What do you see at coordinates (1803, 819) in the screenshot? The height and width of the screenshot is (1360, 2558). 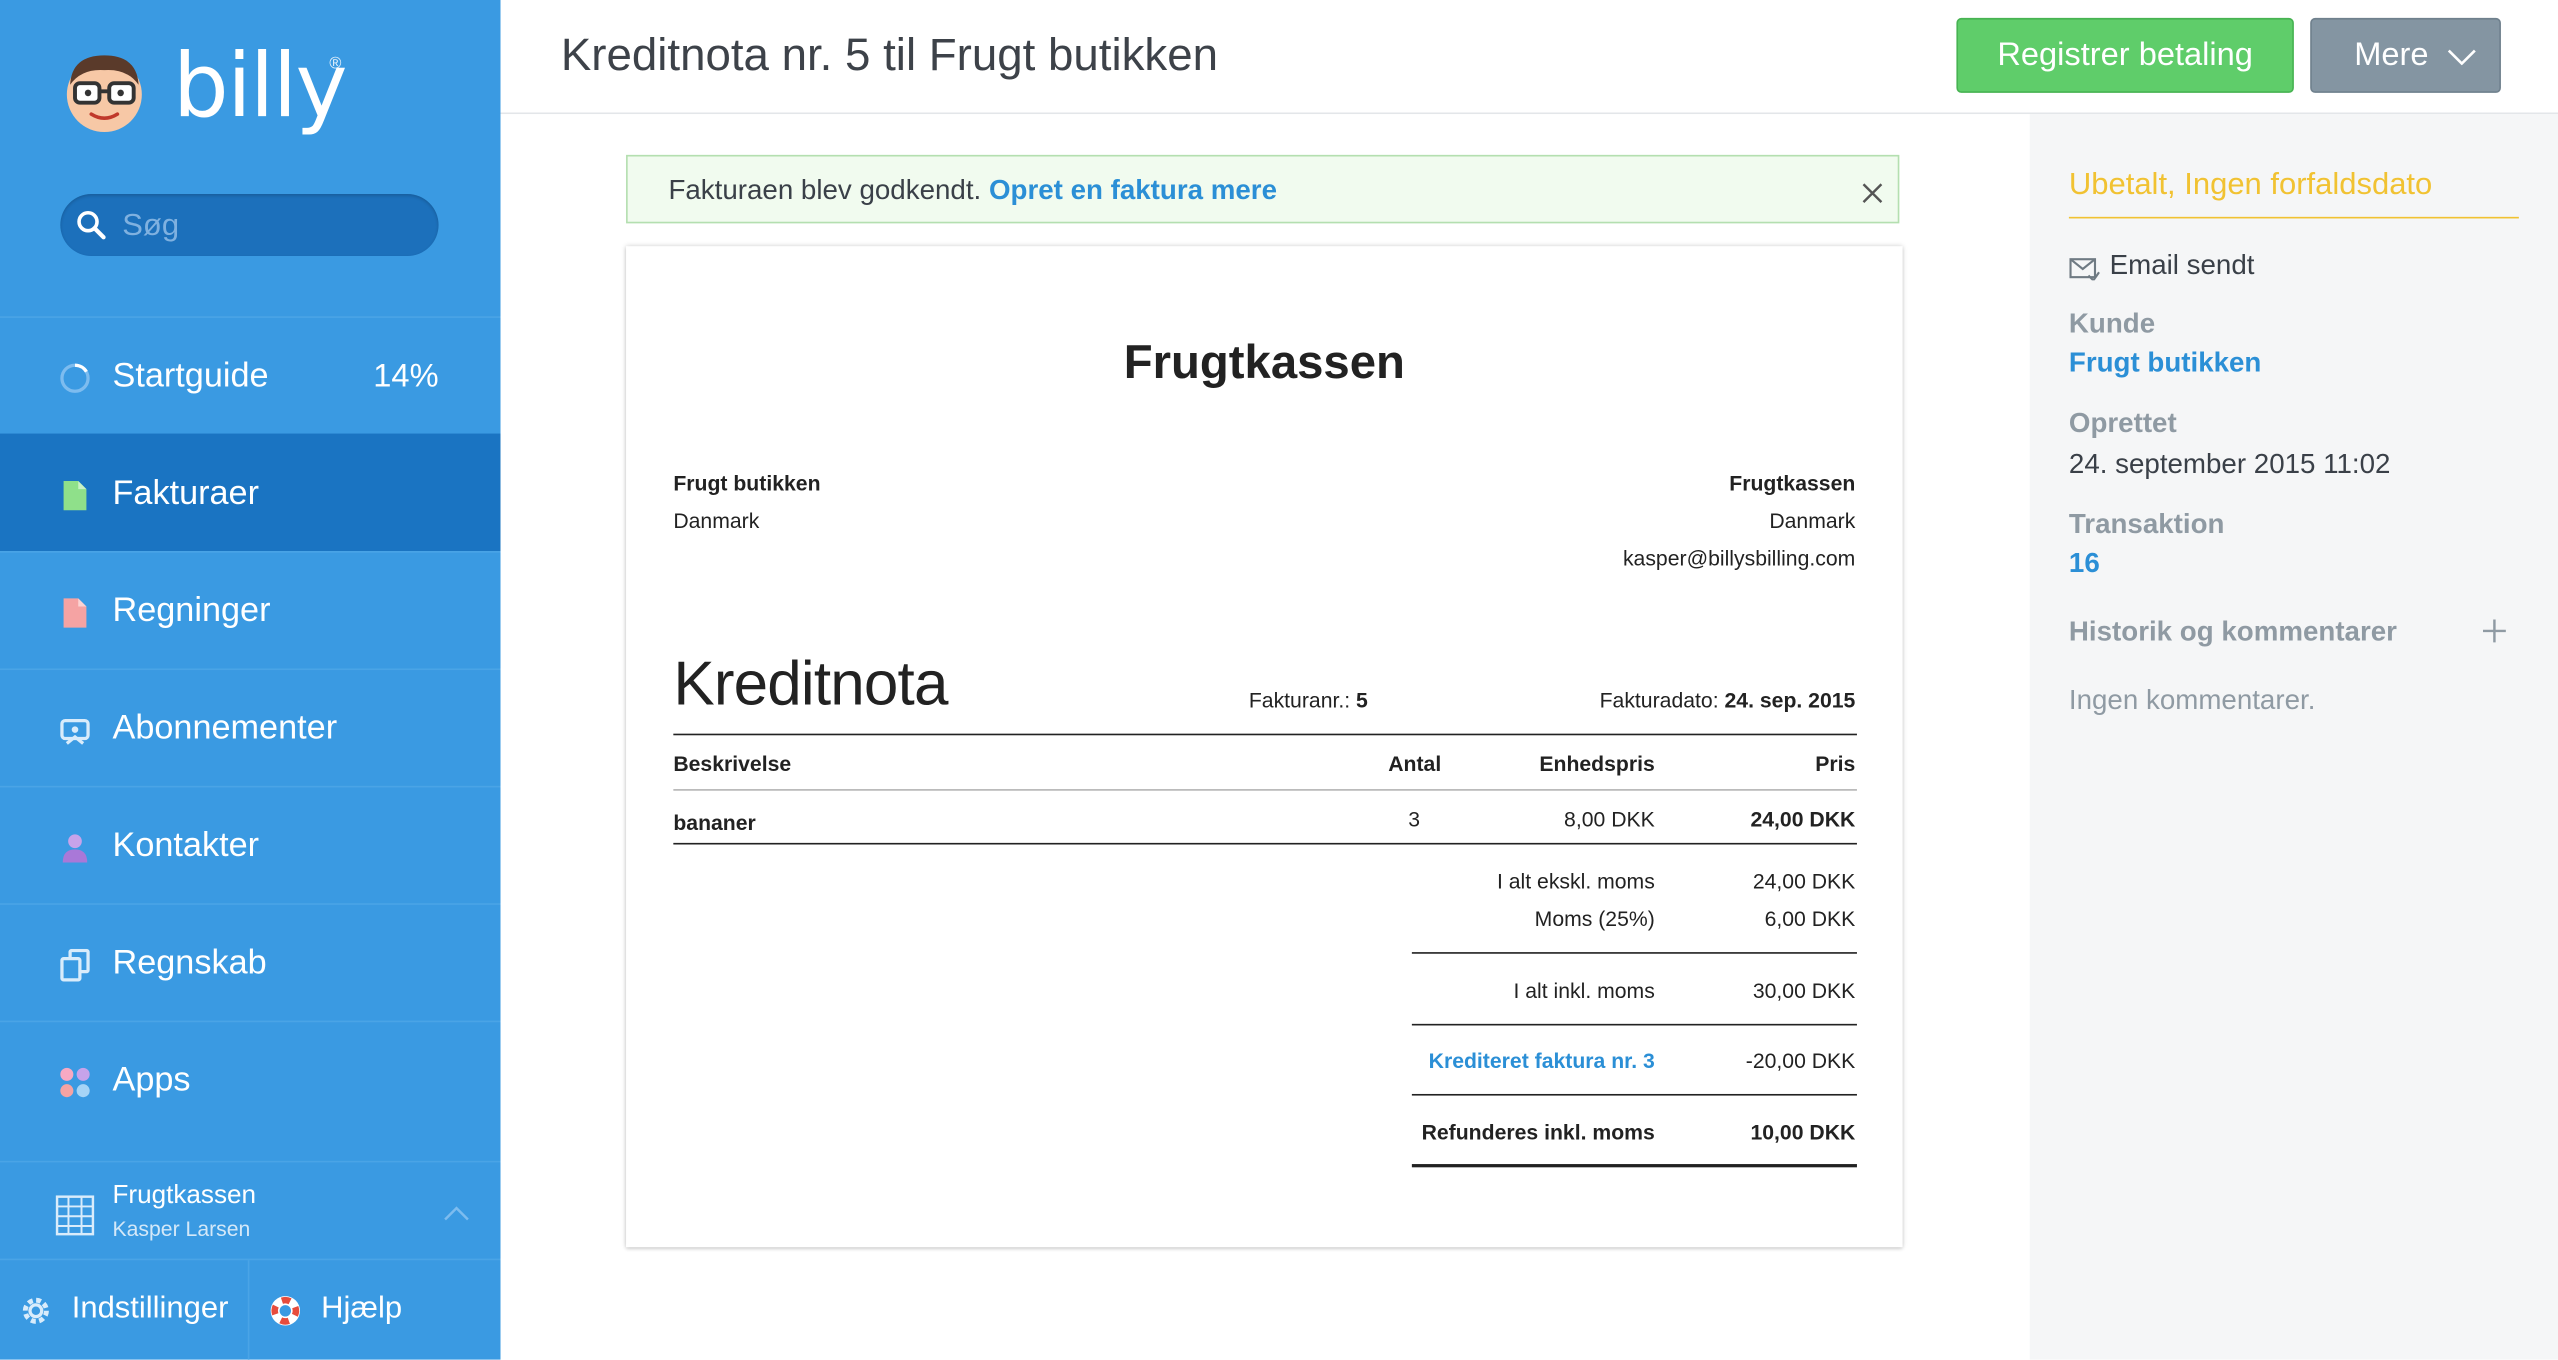 I see `line-price: 24,00 DKK` at bounding box center [1803, 819].